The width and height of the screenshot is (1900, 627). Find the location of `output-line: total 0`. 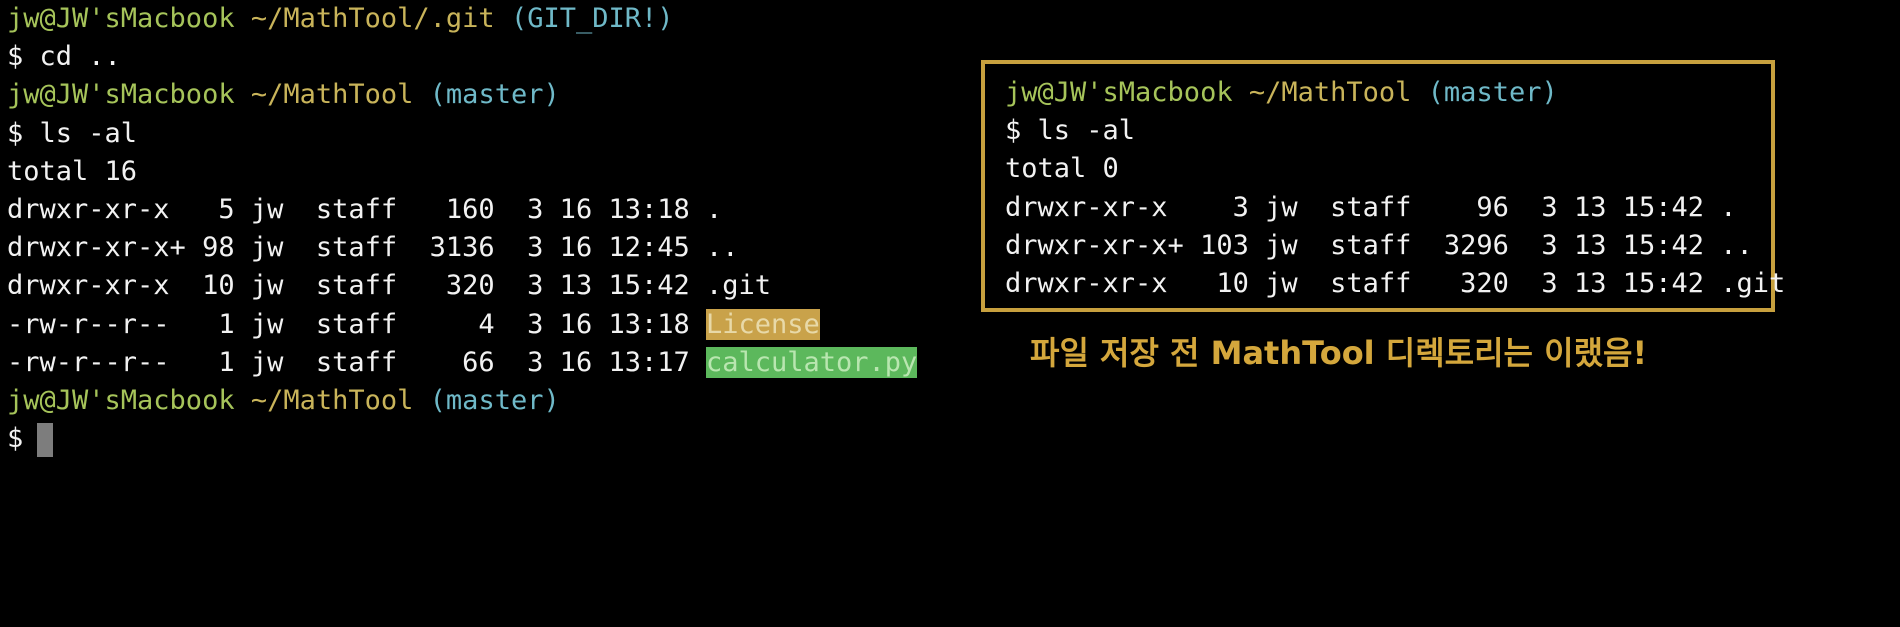

output-line: total 0 is located at coordinates (1062, 169).